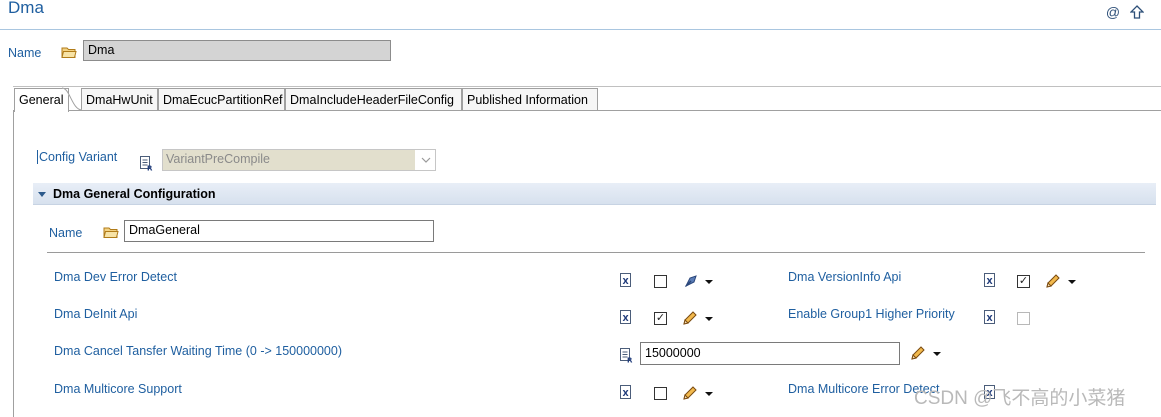 This screenshot has width=1161, height=417. I want to click on page-title: Dma, so click(26, 8).